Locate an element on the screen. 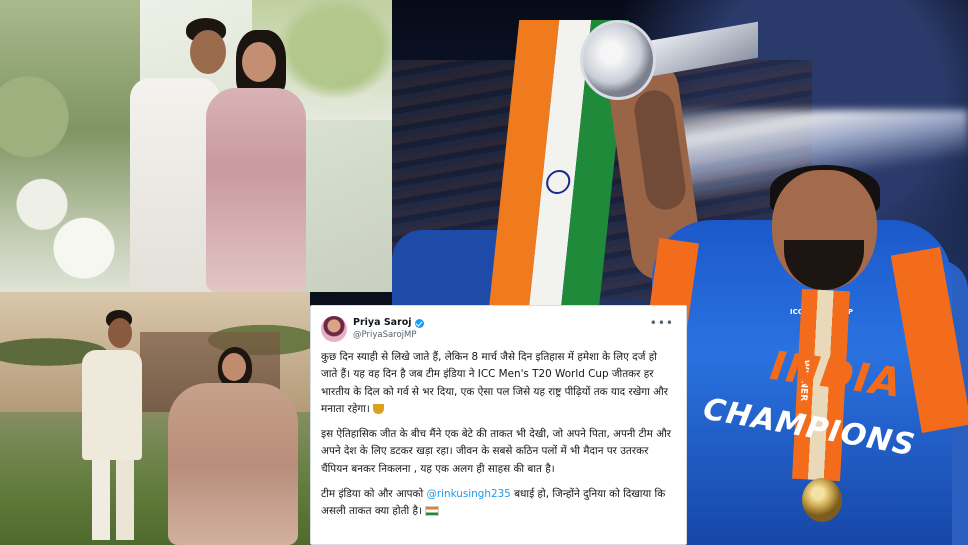 The width and height of the screenshot is (968, 545). author-name-text: Priya Saroj is located at coordinates (382, 323).